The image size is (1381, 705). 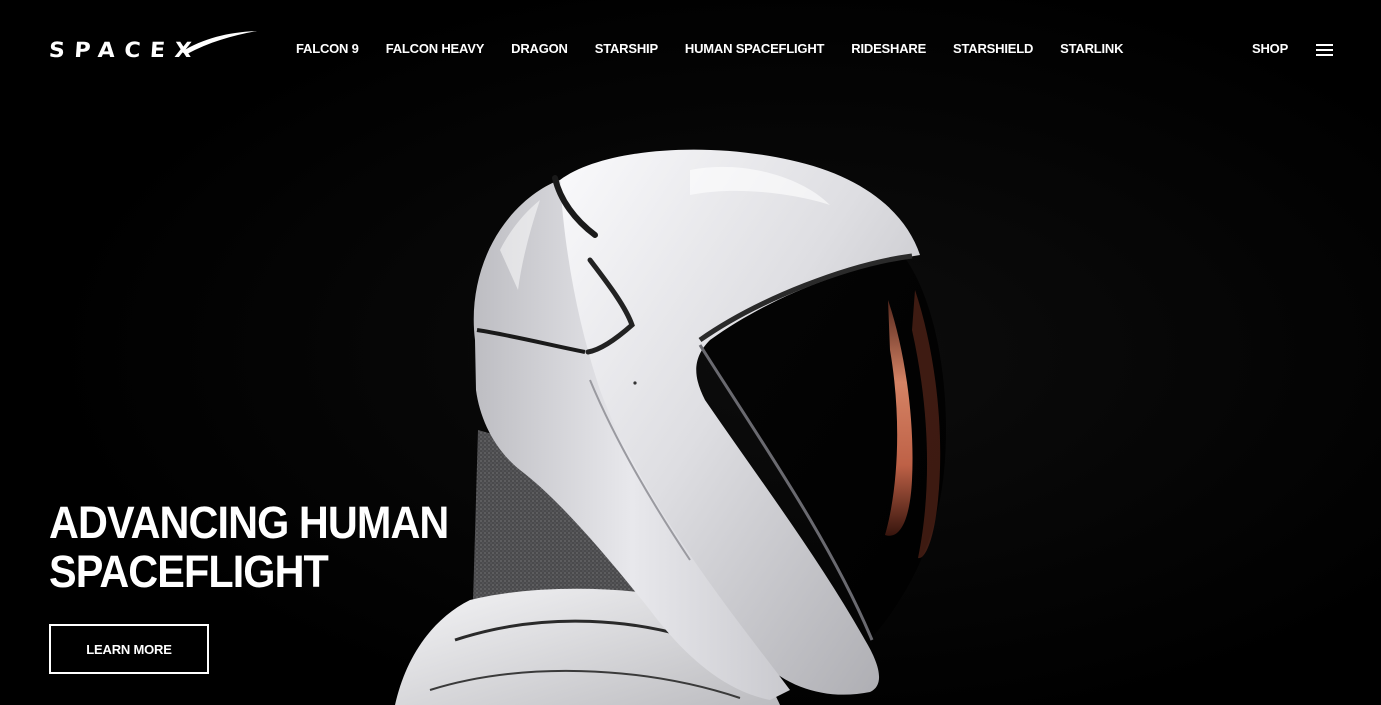 I want to click on nav-item-rideshare: RIDESHARE, so click(x=888, y=49).